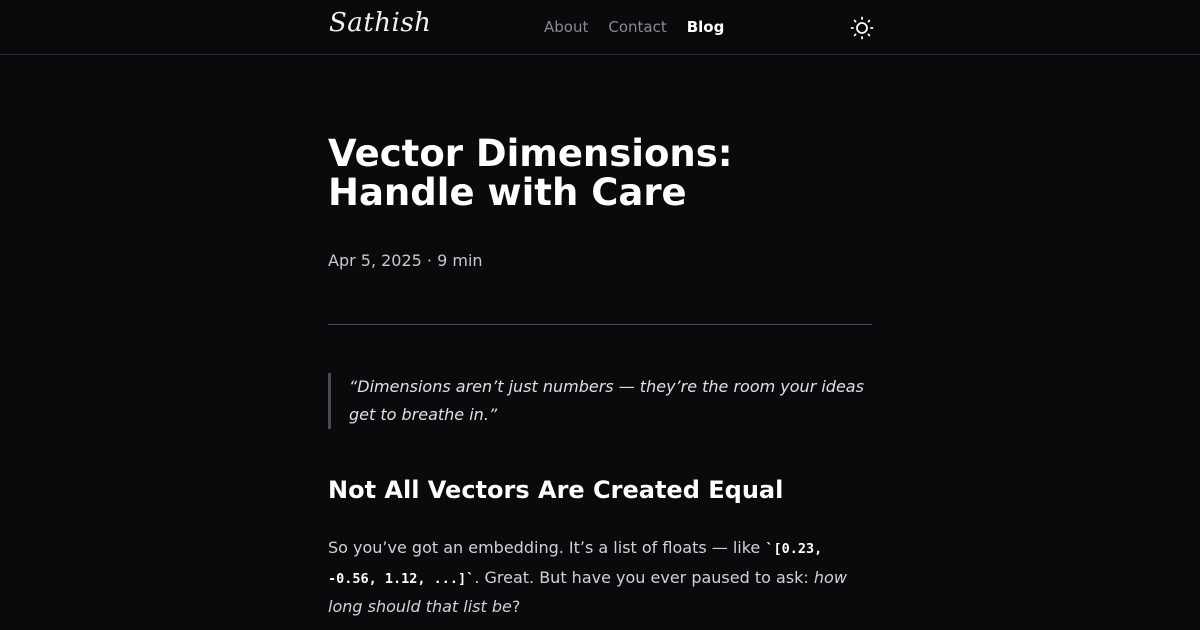  Describe the element at coordinates (530, 173) in the screenshot. I see `article-title: Vector Dimensions: Handle with Care` at that location.